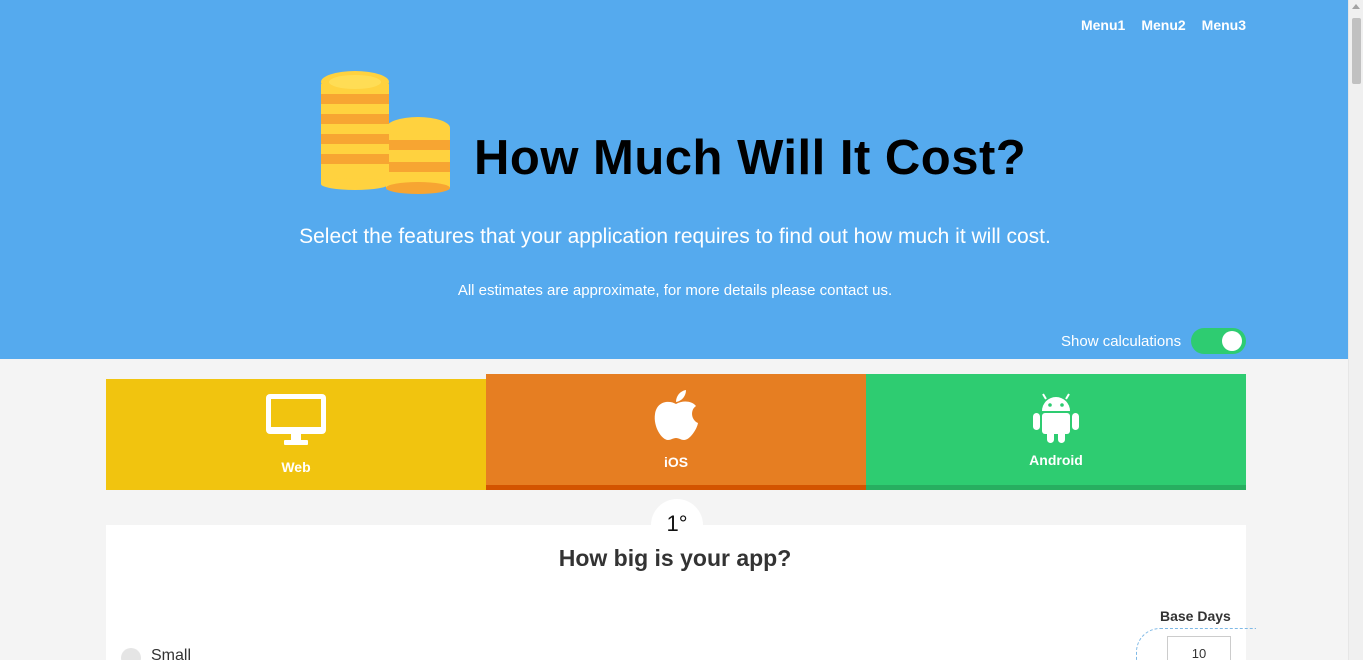 Image resolution: width=1363 pixels, height=660 pixels. I want to click on platform-android-label: Android, so click(1056, 460).